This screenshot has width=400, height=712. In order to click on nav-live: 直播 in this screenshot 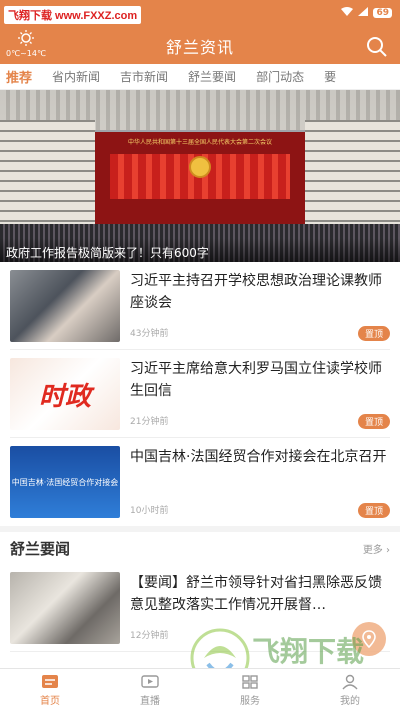, I will do `click(150, 690)`.